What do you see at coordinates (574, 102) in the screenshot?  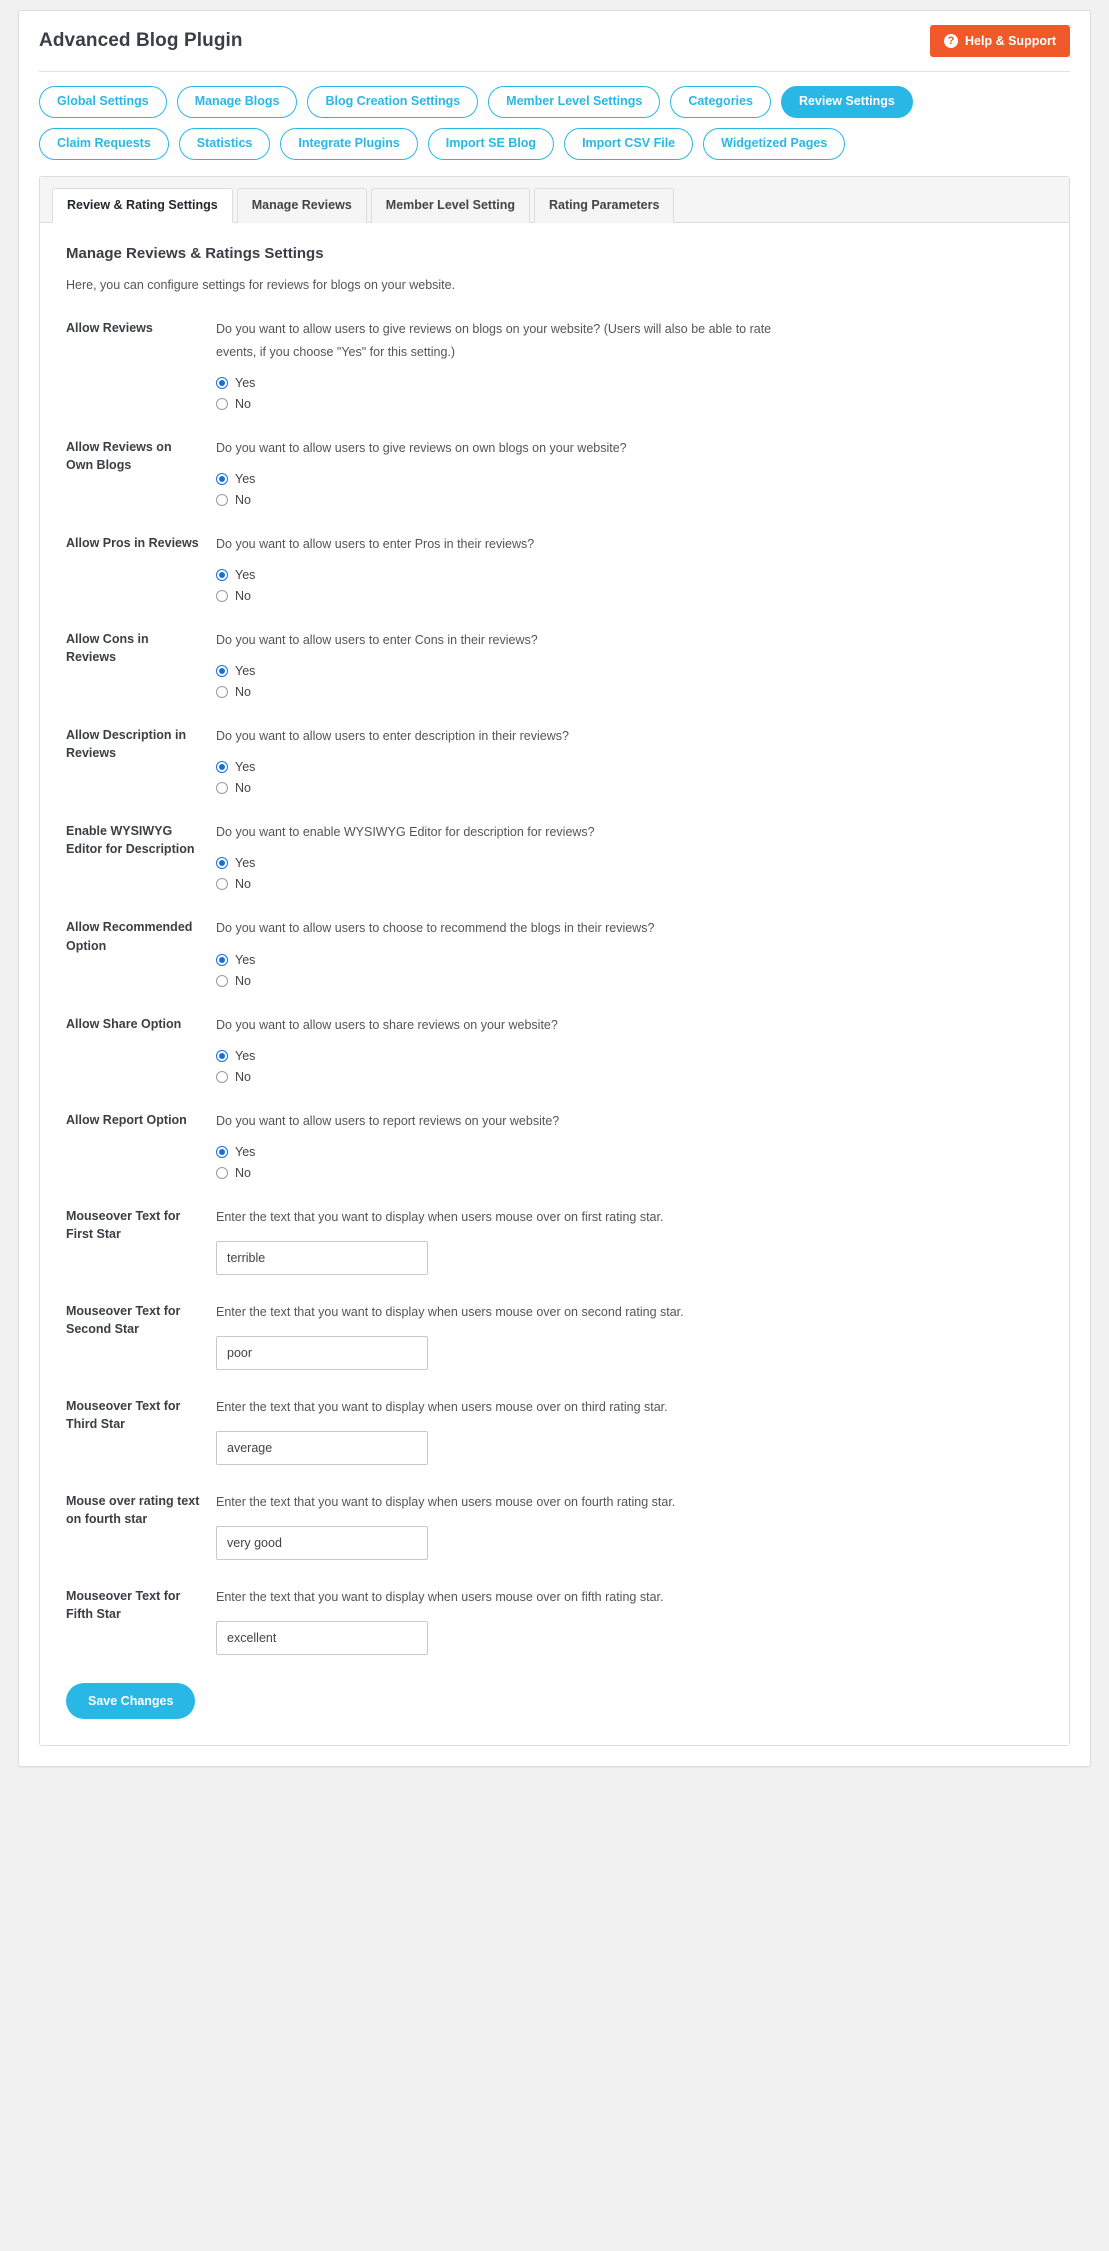 I see `nav-pill-member-level-settings: Member Level Settings` at bounding box center [574, 102].